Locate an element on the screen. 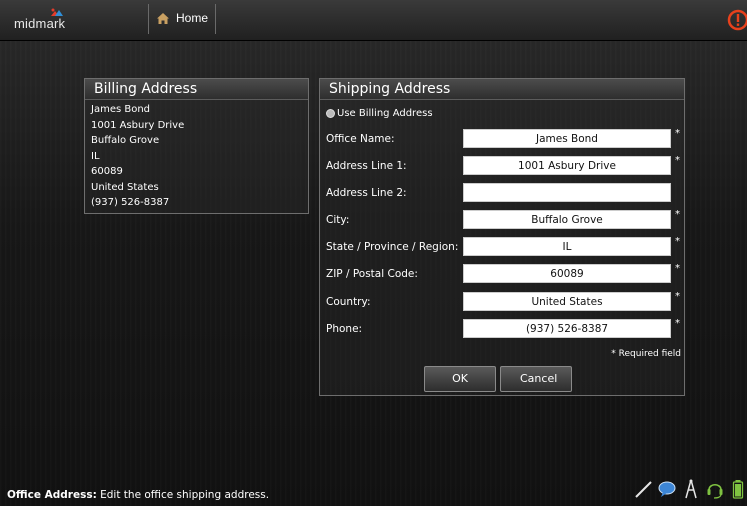  radio-icon is located at coordinates (330, 113).